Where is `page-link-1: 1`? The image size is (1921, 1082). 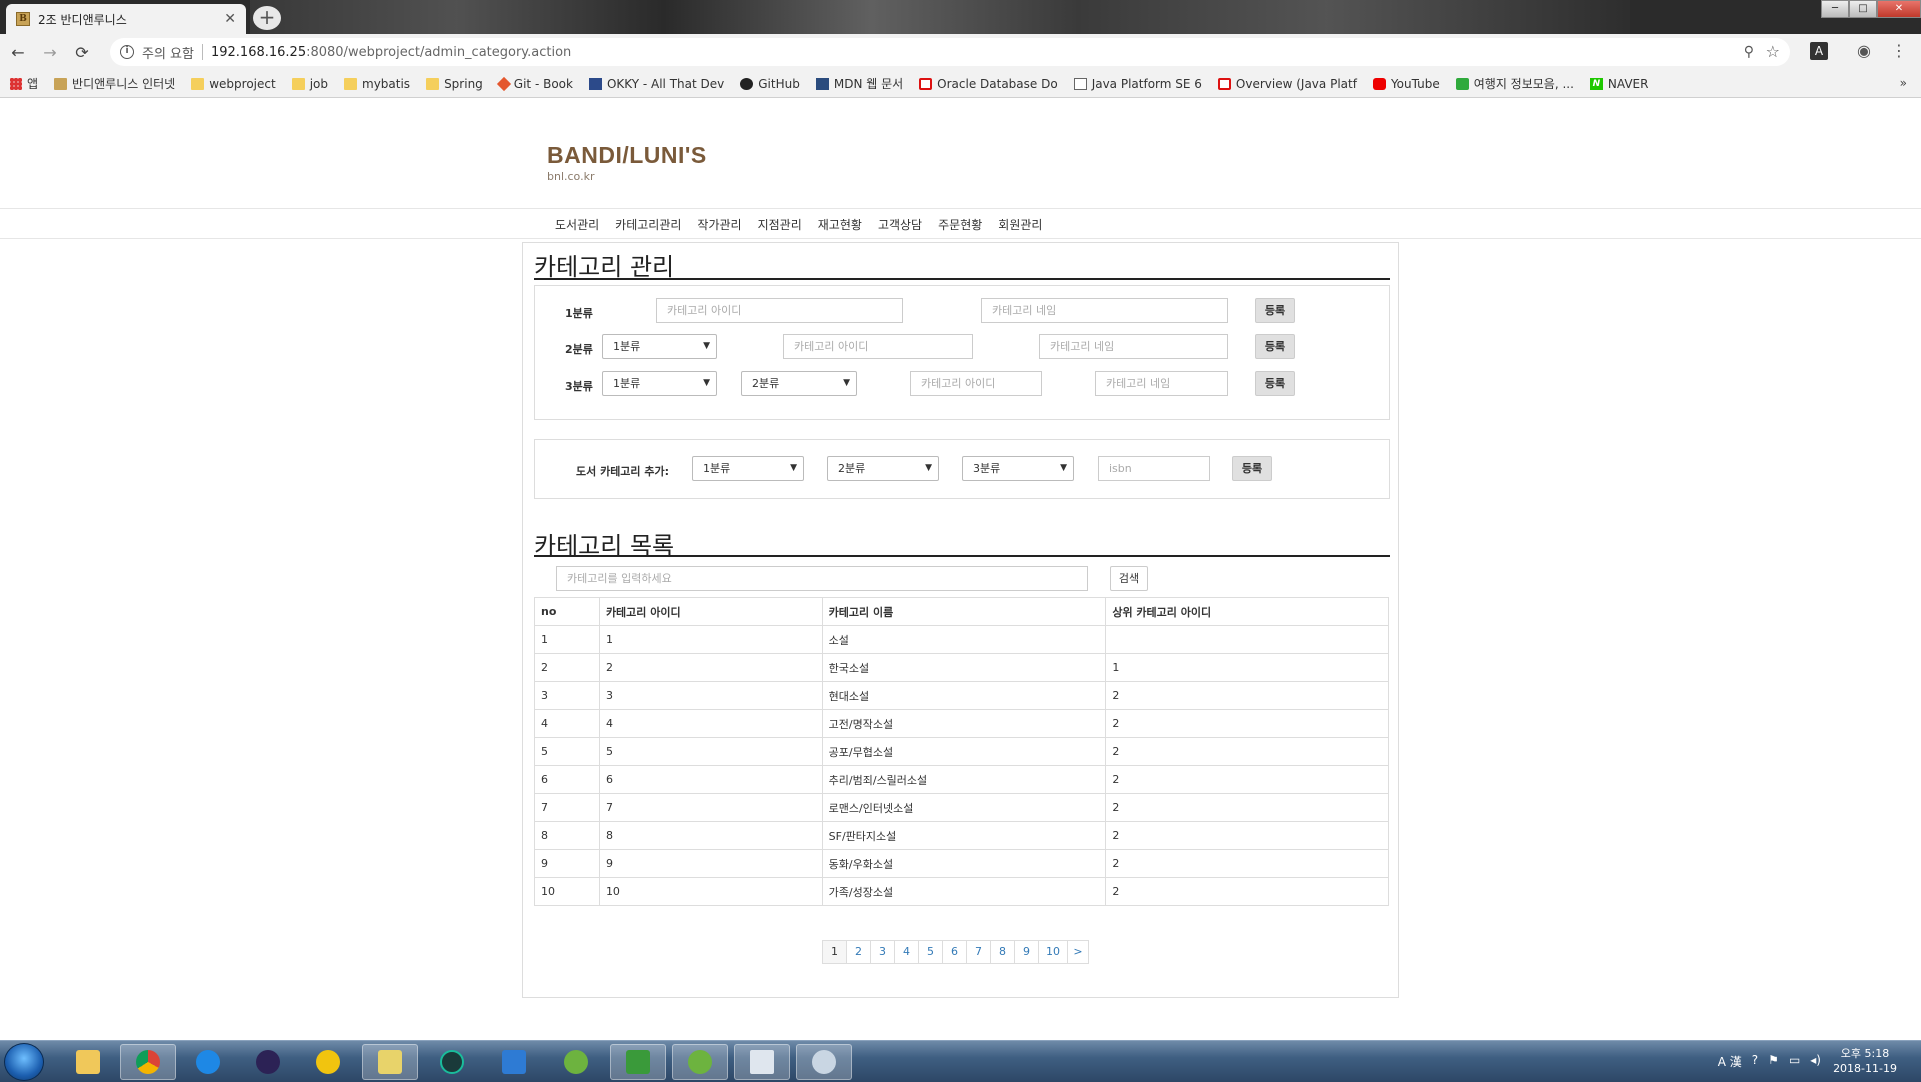 page-link-1: 1 is located at coordinates (834, 952).